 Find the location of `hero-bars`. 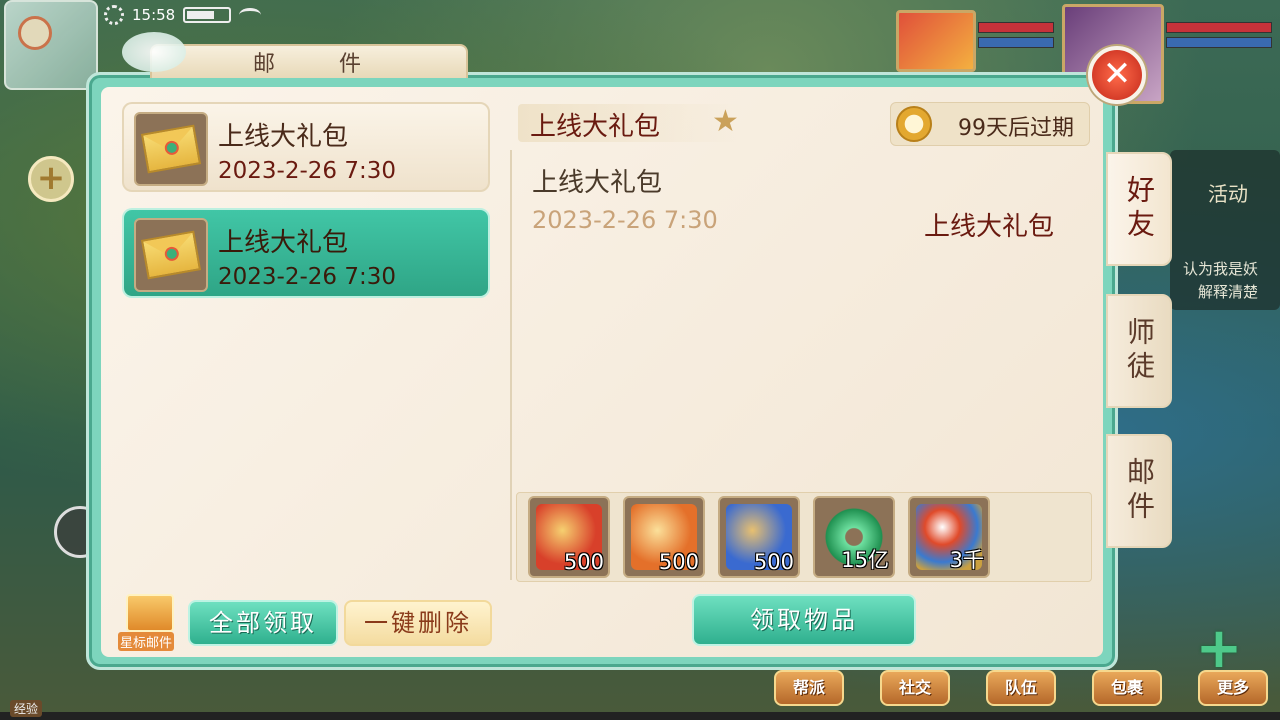

hero-bars is located at coordinates (1219, 37).